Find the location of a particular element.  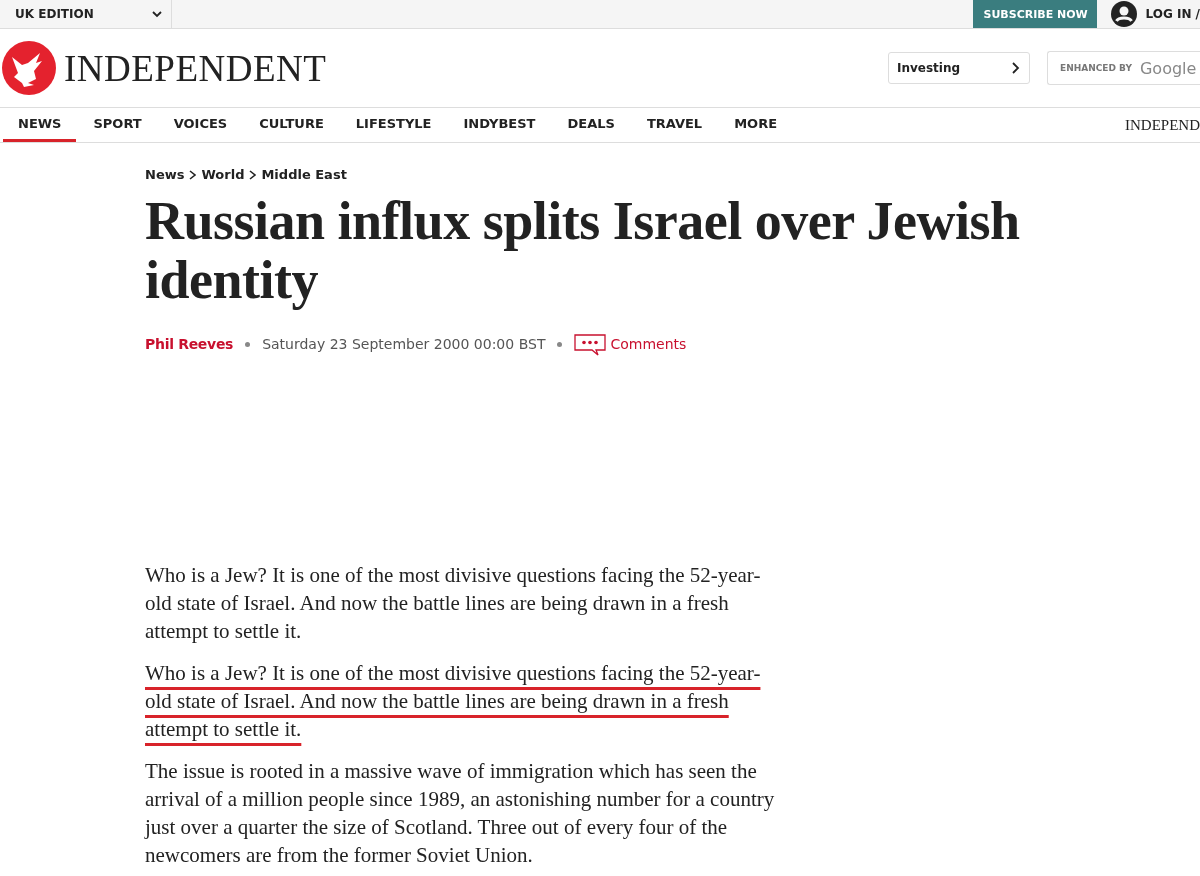

nav-tab: NEWS is located at coordinates (40, 125).